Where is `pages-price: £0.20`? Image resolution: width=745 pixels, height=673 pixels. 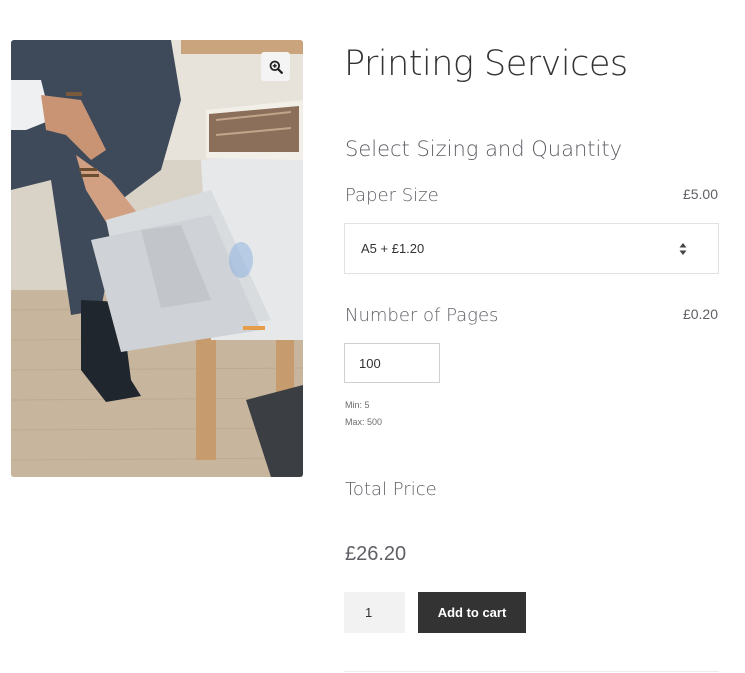 pages-price: £0.20 is located at coordinates (700, 314).